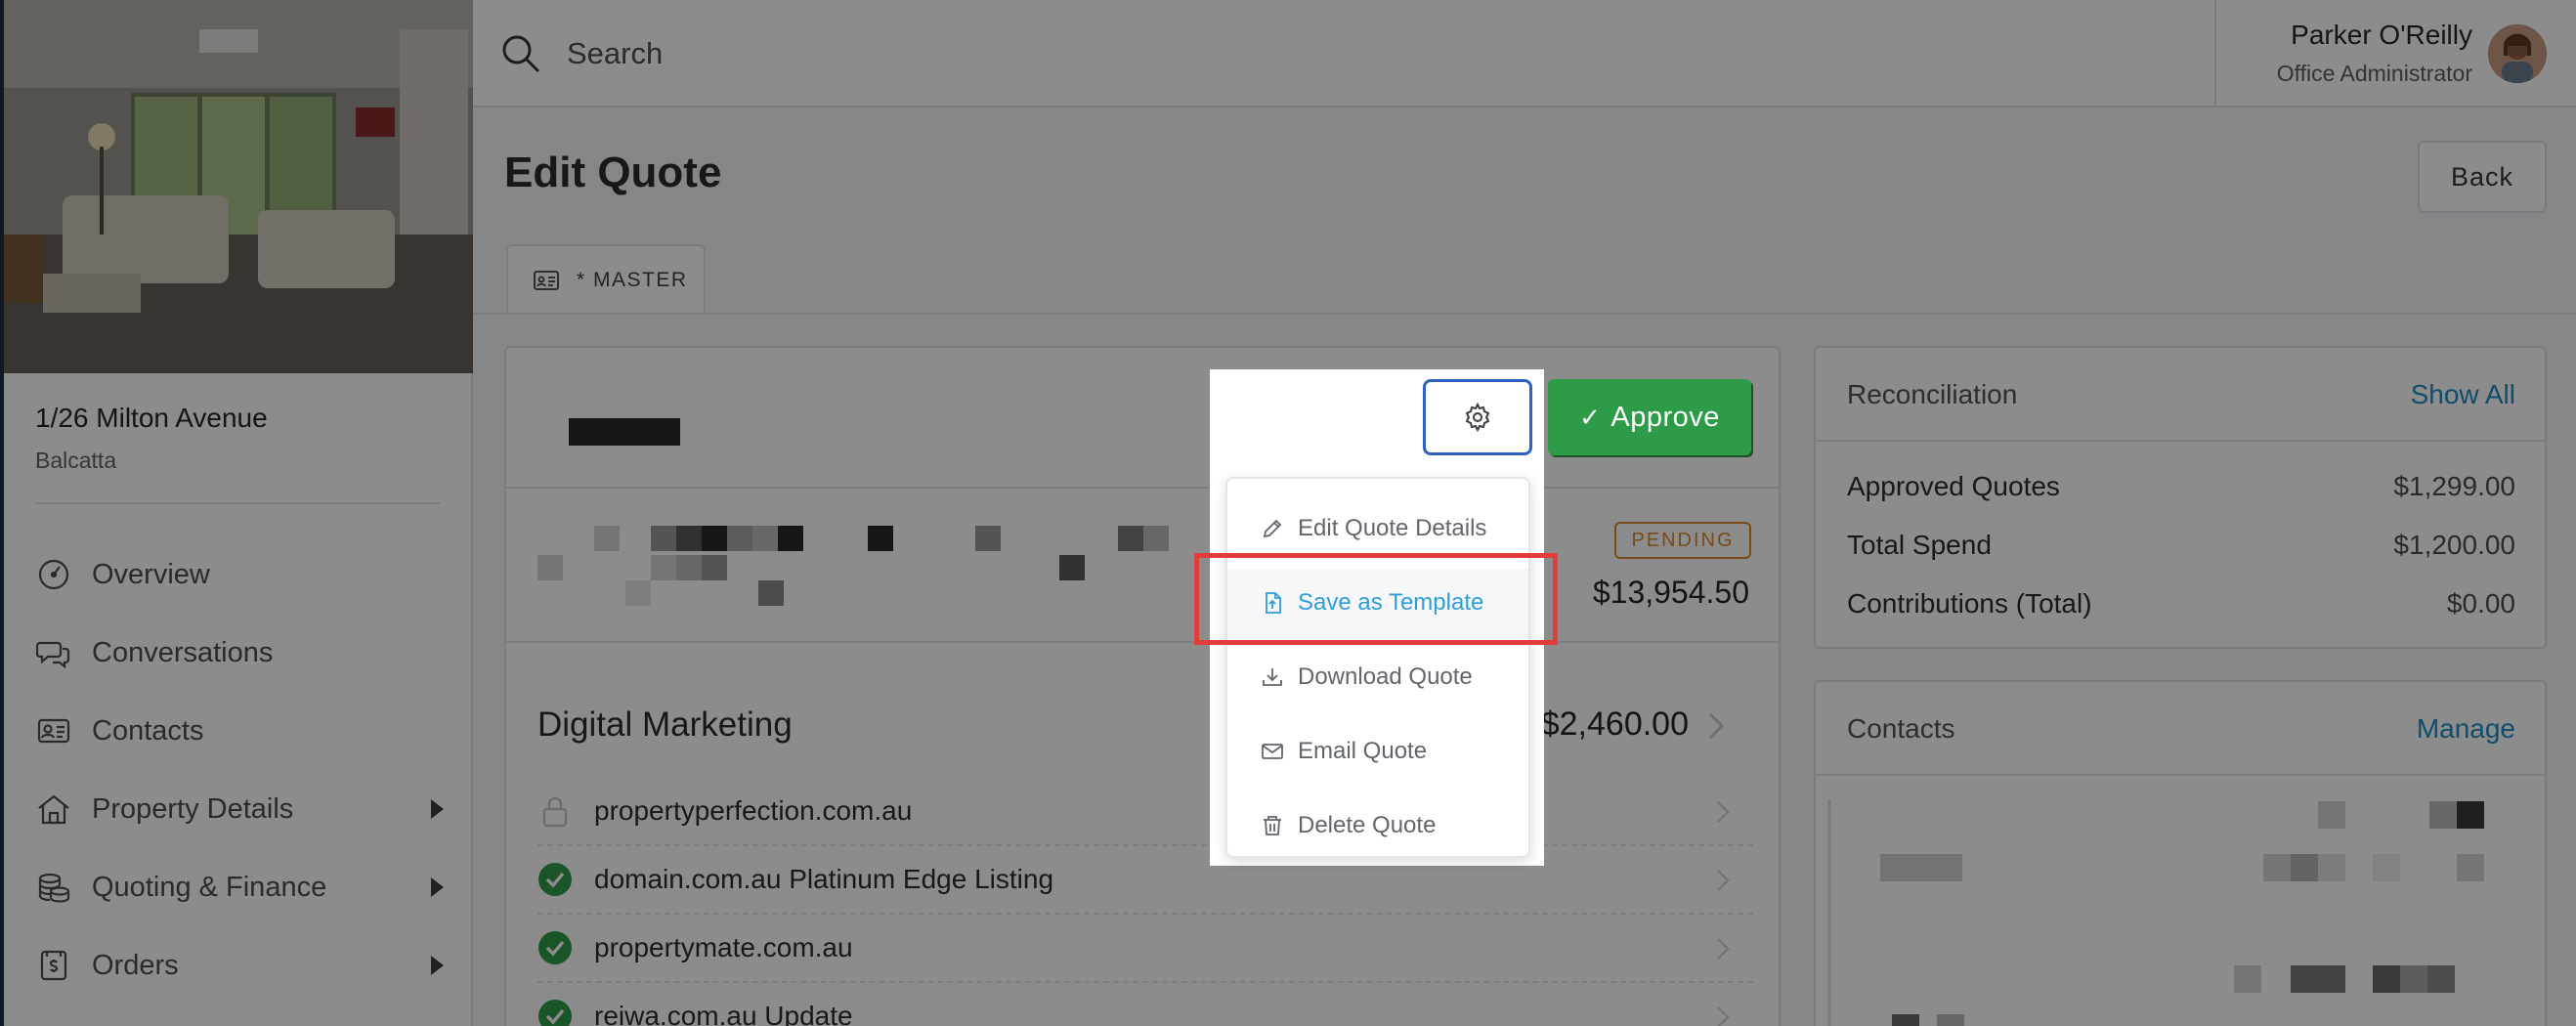 The image size is (2576, 1026). What do you see at coordinates (1273, 751) in the screenshot?
I see `envelope-icon` at bounding box center [1273, 751].